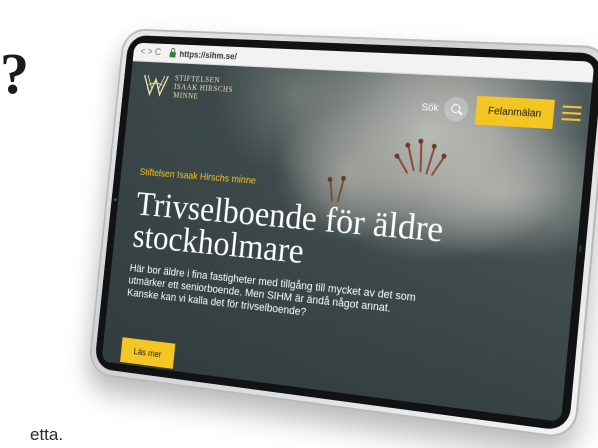  What do you see at coordinates (151, 52) in the screenshot?
I see `browser-nav-buttons: < > C` at bounding box center [151, 52].